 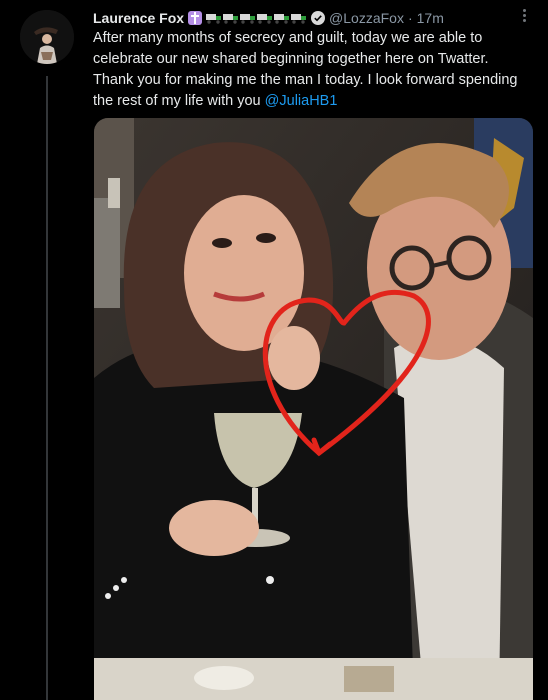 What do you see at coordinates (138, 18) in the screenshot?
I see `author-name: Laurence Fox` at bounding box center [138, 18].